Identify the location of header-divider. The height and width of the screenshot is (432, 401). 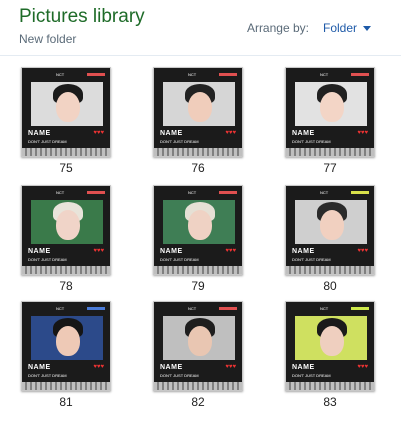
(200, 55).